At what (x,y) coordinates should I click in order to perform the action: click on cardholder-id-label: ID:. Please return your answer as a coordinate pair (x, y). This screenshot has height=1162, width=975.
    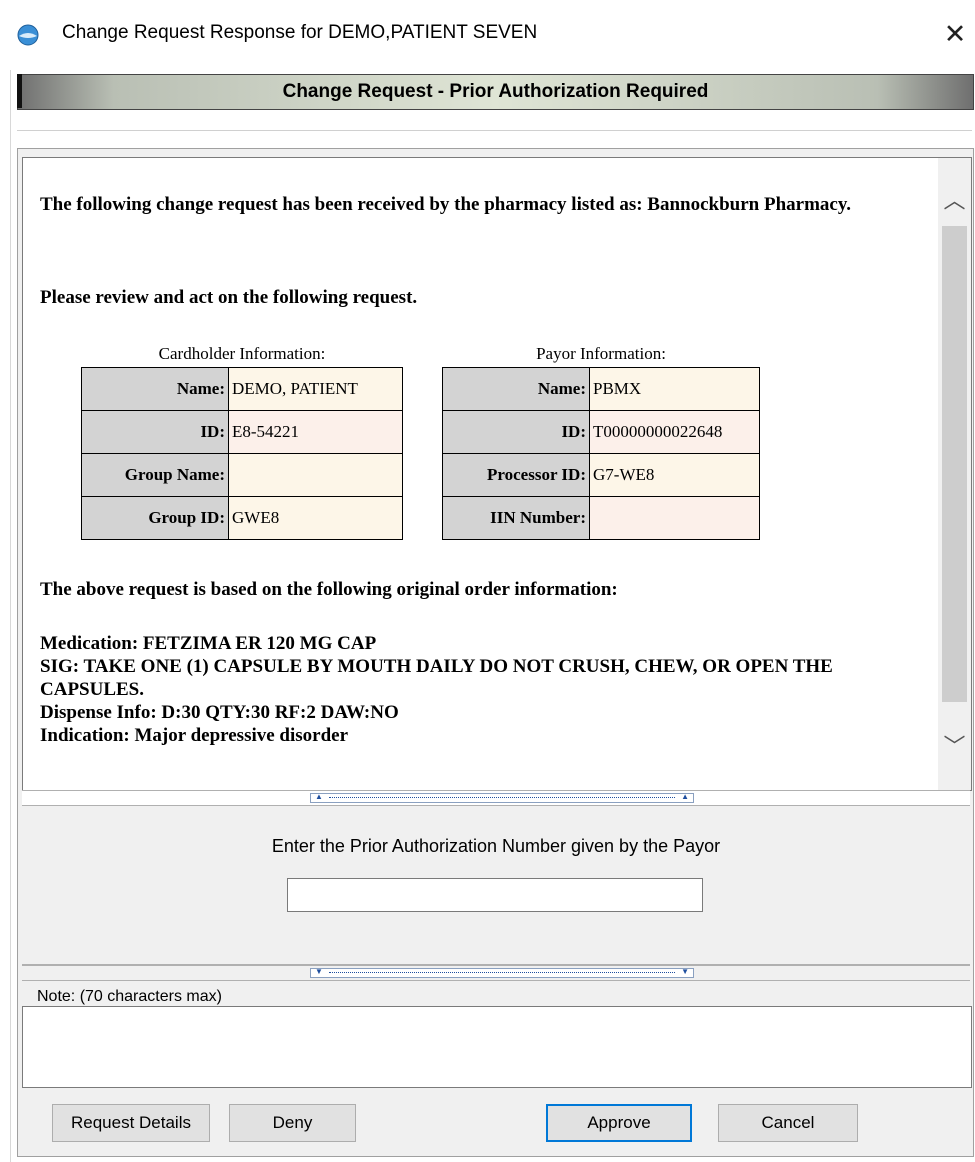
    Looking at the image, I should click on (155, 432).